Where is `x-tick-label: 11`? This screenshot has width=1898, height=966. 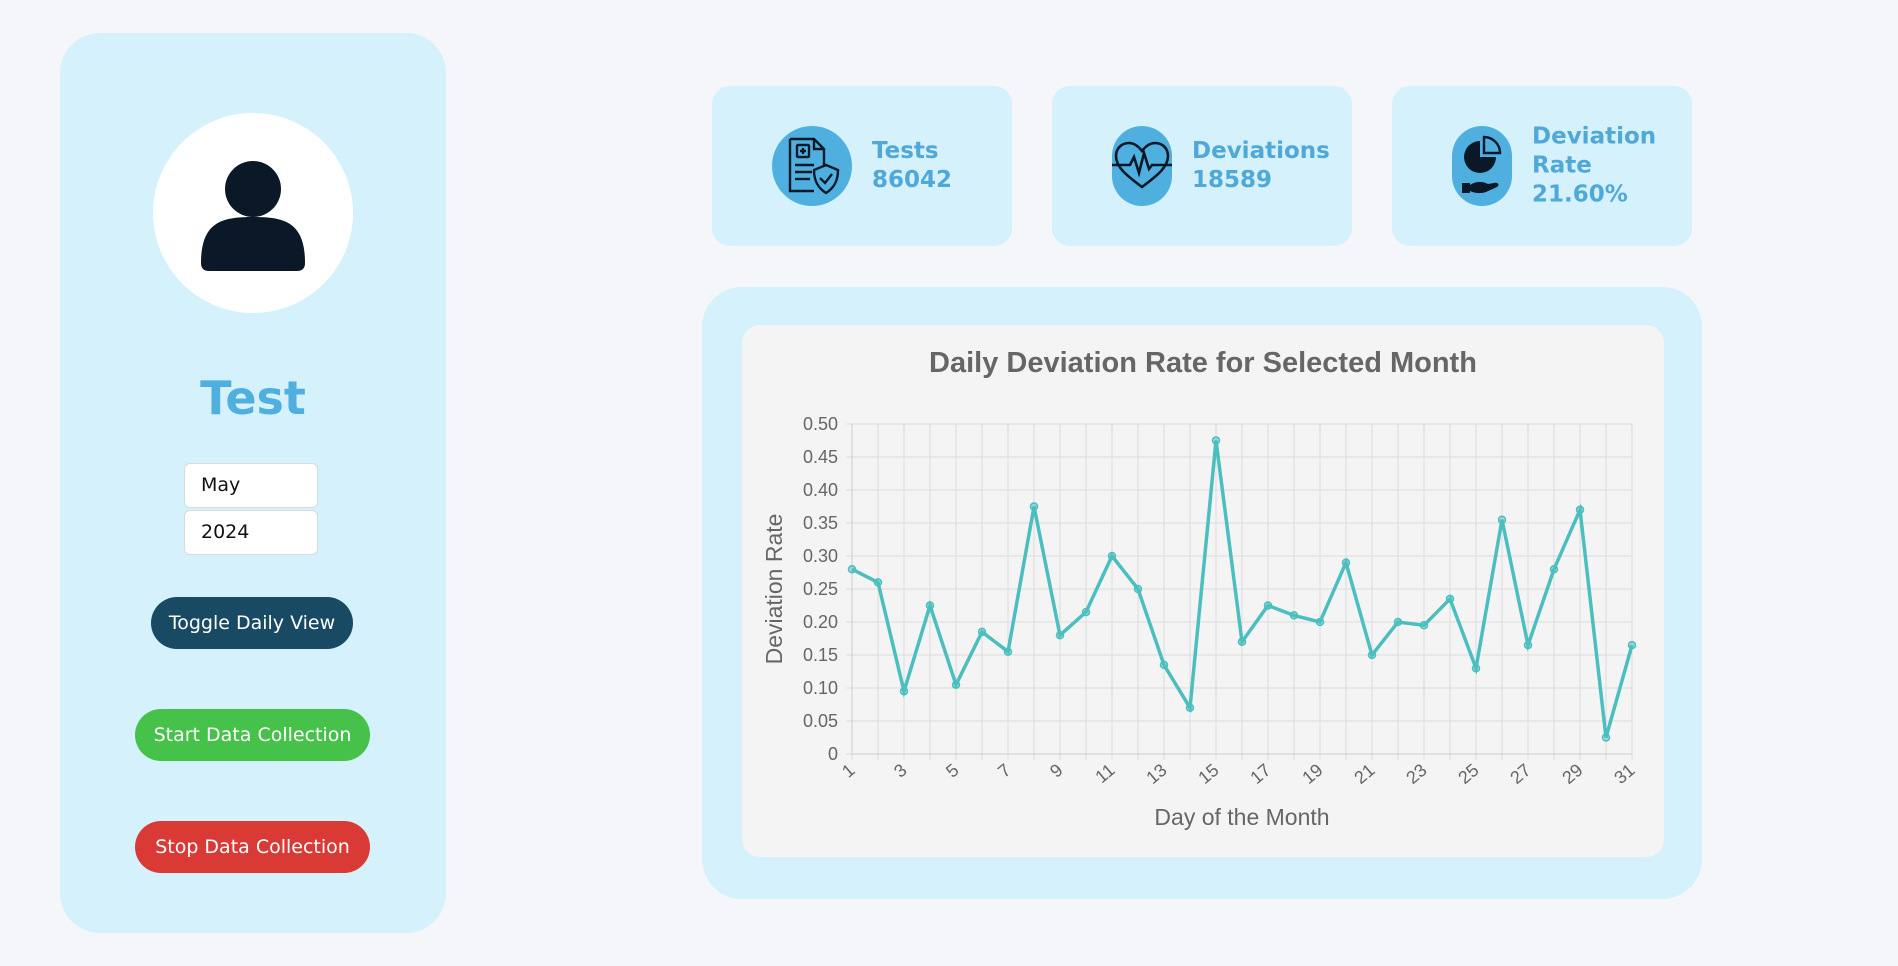 x-tick-label: 11 is located at coordinates (1104, 773).